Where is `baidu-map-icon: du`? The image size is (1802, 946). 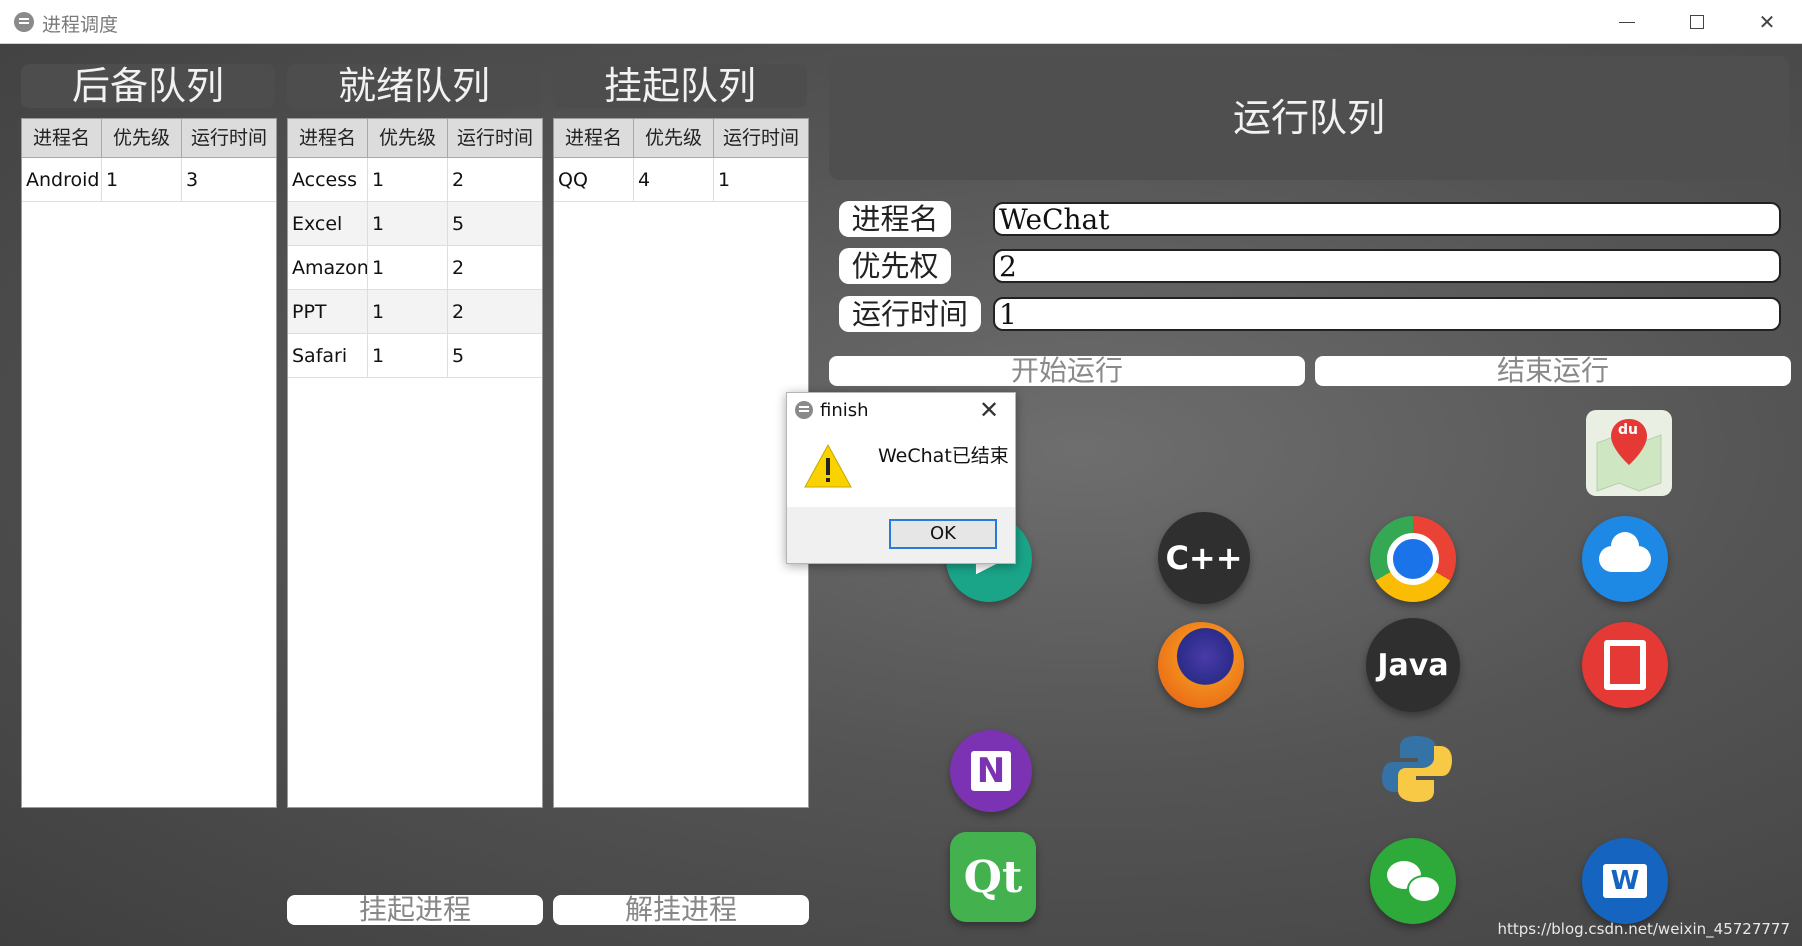 baidu-map-icon: du is located at coordinates (1629, 453).